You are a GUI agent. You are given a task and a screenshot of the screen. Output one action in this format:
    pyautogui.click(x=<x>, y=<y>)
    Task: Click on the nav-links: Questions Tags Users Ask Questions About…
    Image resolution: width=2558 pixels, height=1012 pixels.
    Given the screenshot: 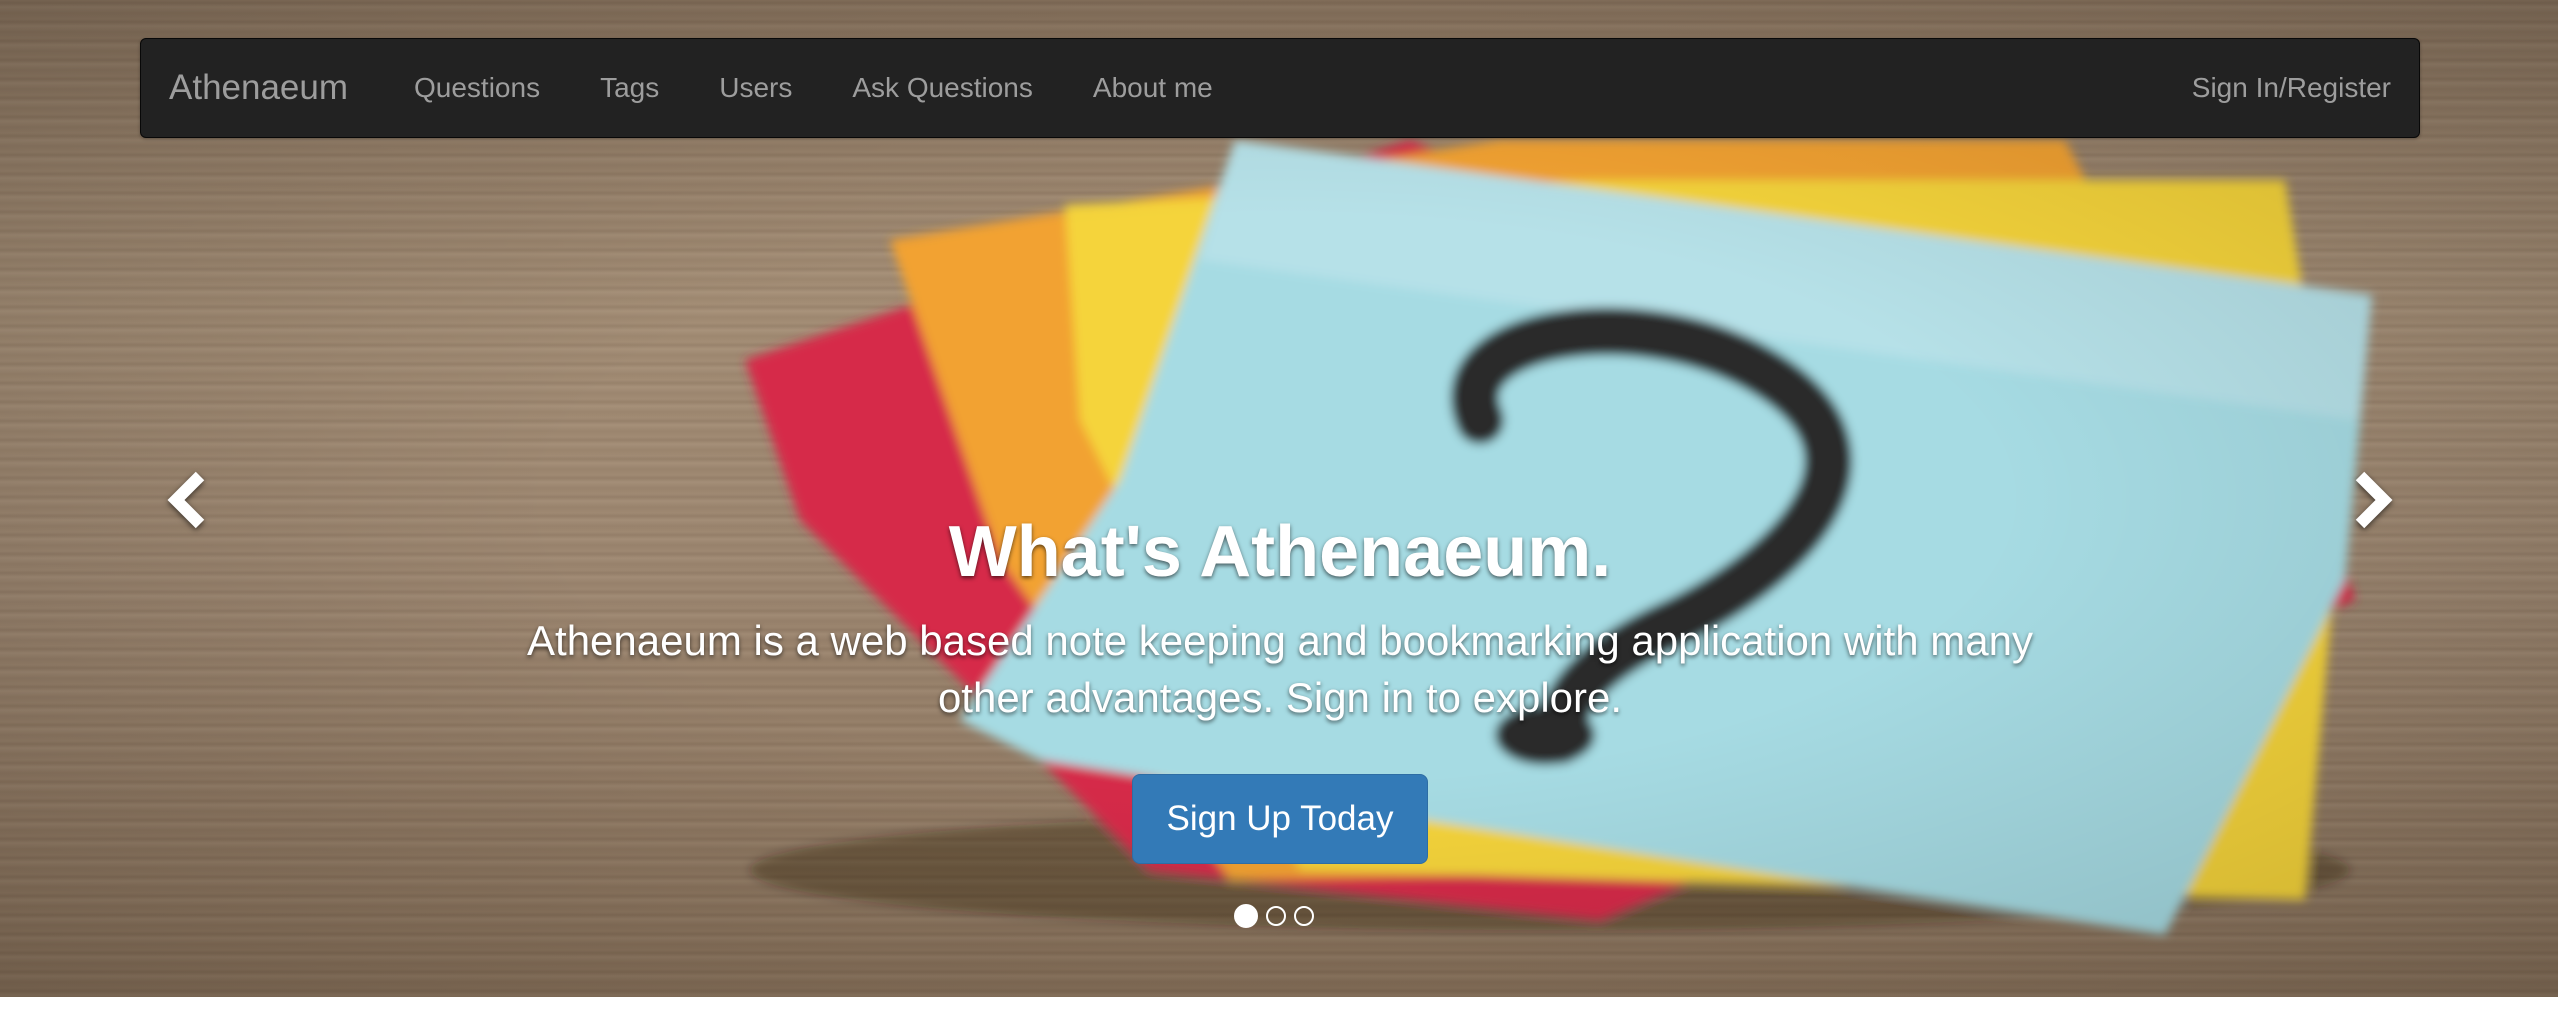 What is the action you would take?
    pyautogui.click(x=828, y=88)
    